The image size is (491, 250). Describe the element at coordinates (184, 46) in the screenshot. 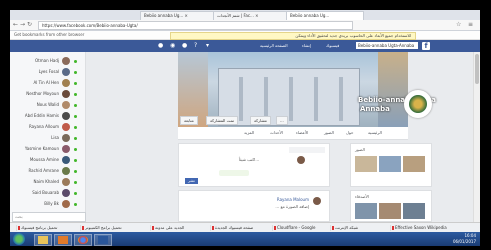

I see `notifications-icon: ●` at that location.